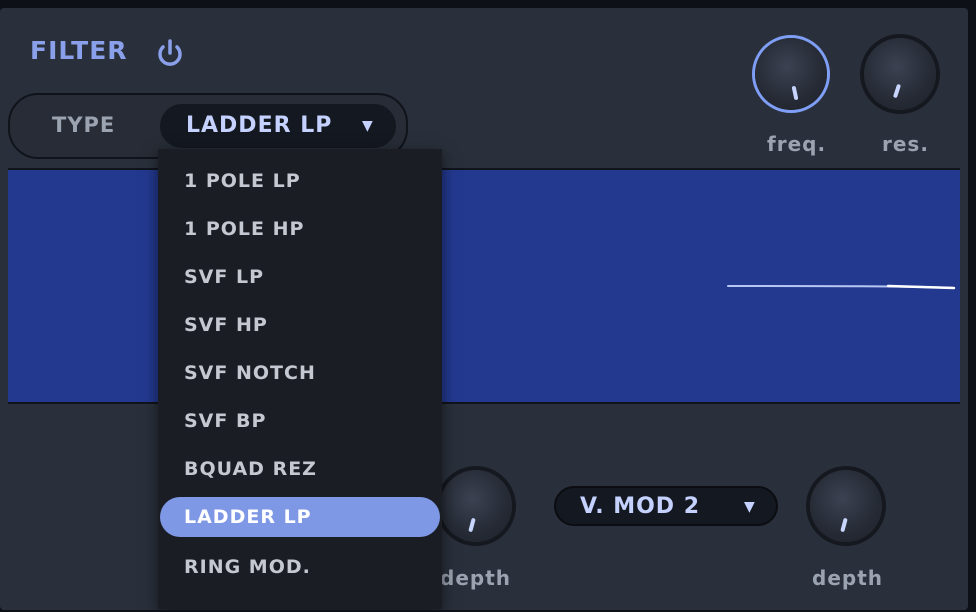 This screenshot has width=976, height=612. I want to click on depth-knob-right, so click(846, 506).